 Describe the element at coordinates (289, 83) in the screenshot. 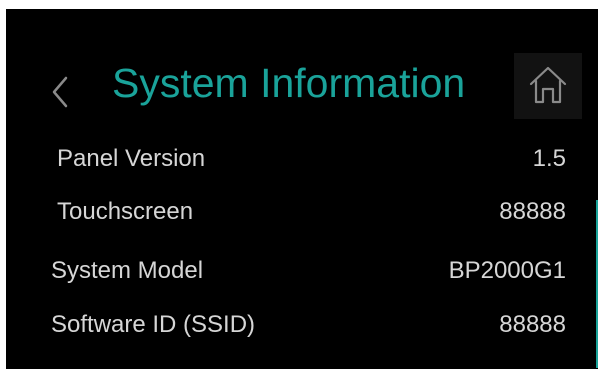

I see `page-title: System Information` at that location.